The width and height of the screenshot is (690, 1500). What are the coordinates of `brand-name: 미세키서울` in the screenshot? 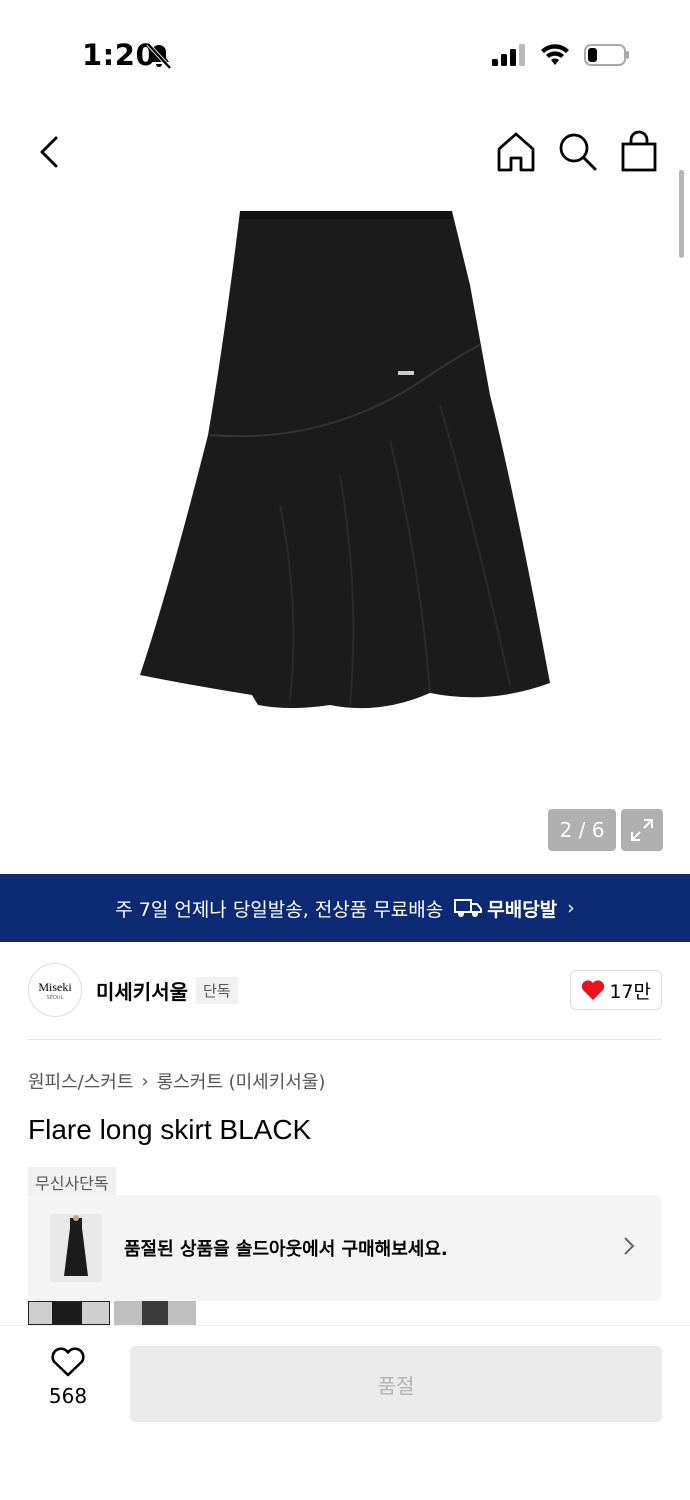 It's located at (142, 990).